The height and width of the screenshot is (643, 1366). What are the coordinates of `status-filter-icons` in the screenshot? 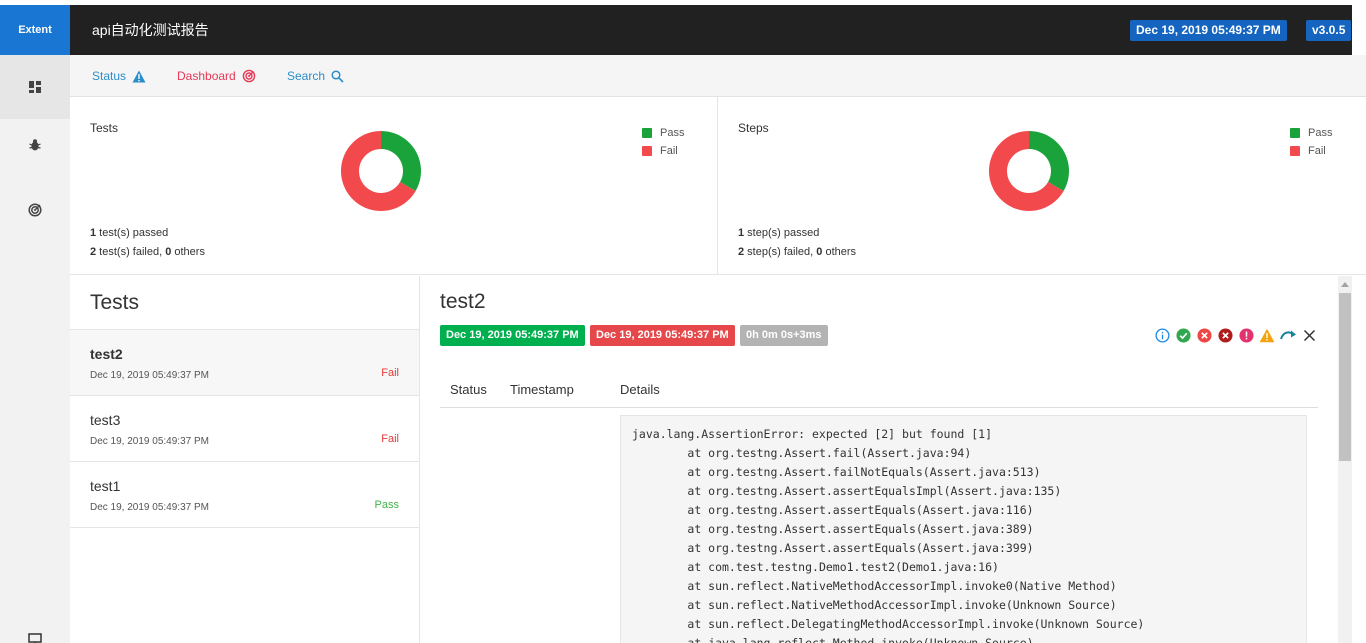 It's located at (1237, 335).